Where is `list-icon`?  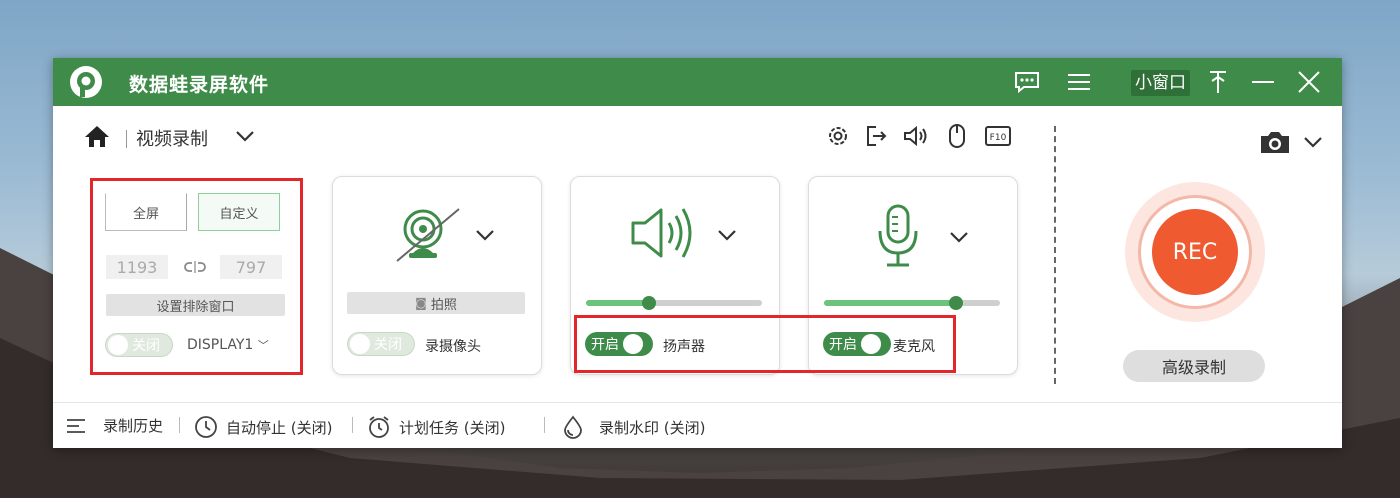 list-icon is located at coordinates (76, 425).